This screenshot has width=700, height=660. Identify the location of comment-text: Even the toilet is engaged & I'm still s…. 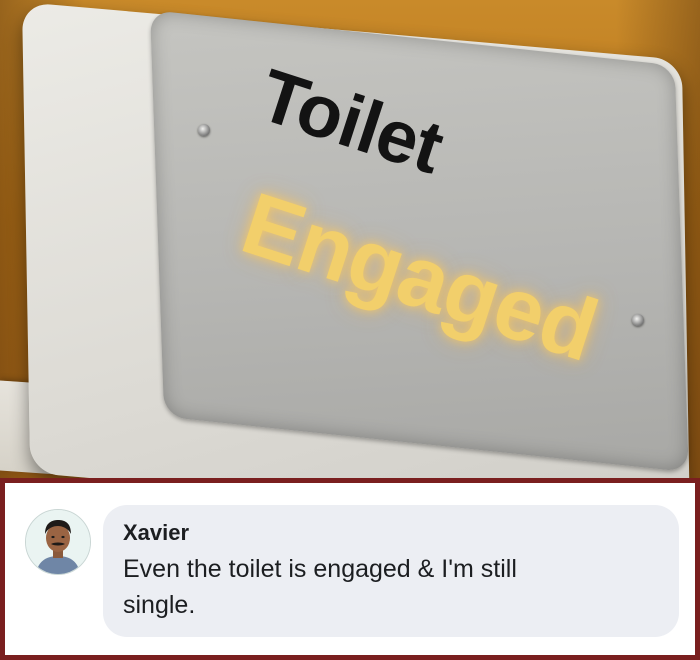
(320, 587).